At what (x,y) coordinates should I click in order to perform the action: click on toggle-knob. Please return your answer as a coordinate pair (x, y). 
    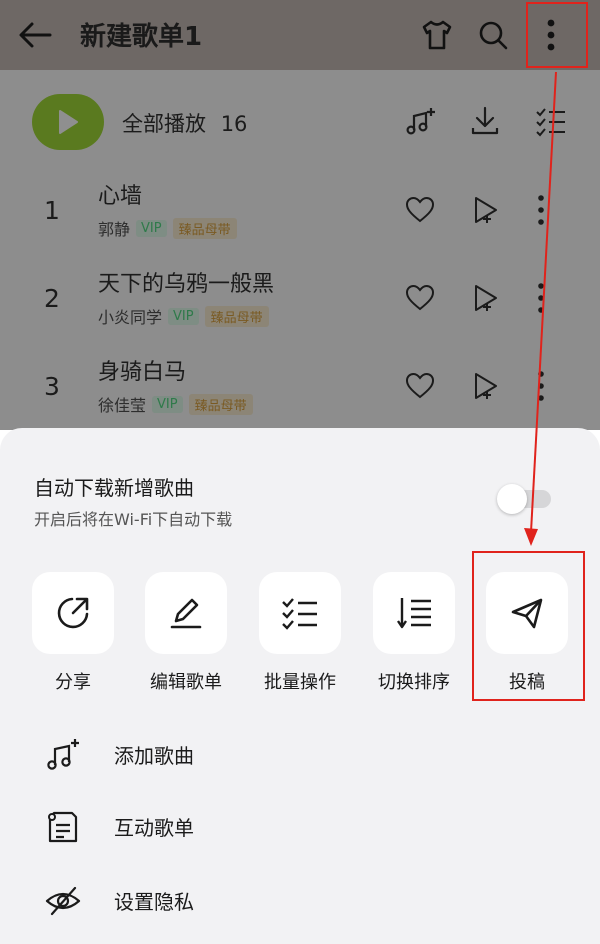
    Looking at the image, I should click on (512, 499).